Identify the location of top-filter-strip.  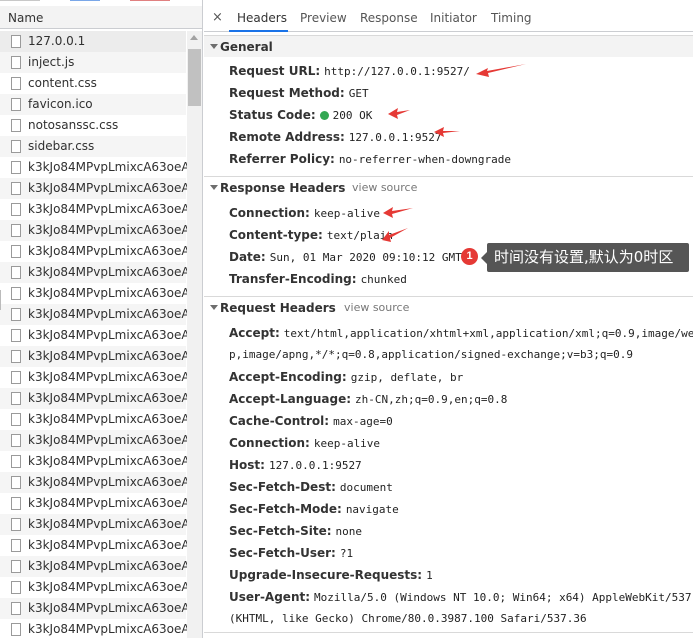
(101, 2).